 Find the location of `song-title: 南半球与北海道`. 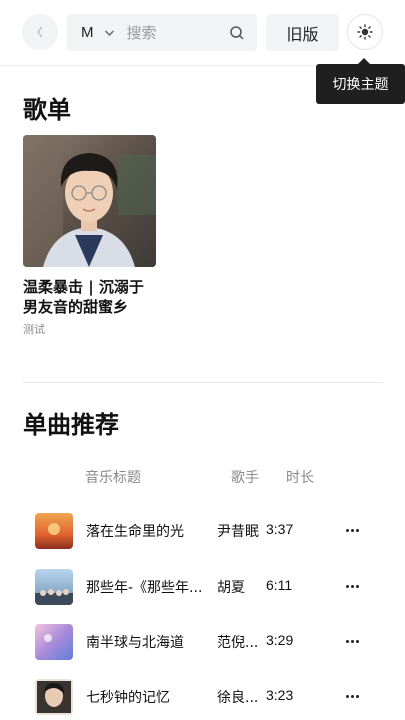

song-title: 南半球与北海道 is located at coordinates (151, 642).